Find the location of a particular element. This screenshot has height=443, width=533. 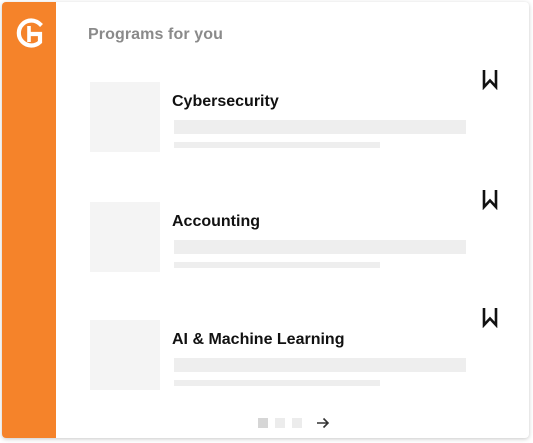

program-title: Cybersecurity is located at coordinates (225, 102).